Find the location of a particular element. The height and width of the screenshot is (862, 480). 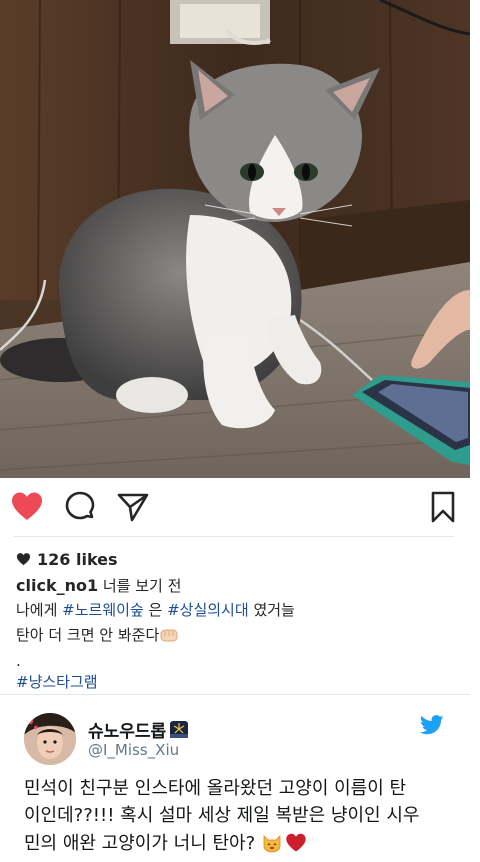

caption-line-3: 탄아 더 크면 안 봐준다 is located at coordinates (98, 635).